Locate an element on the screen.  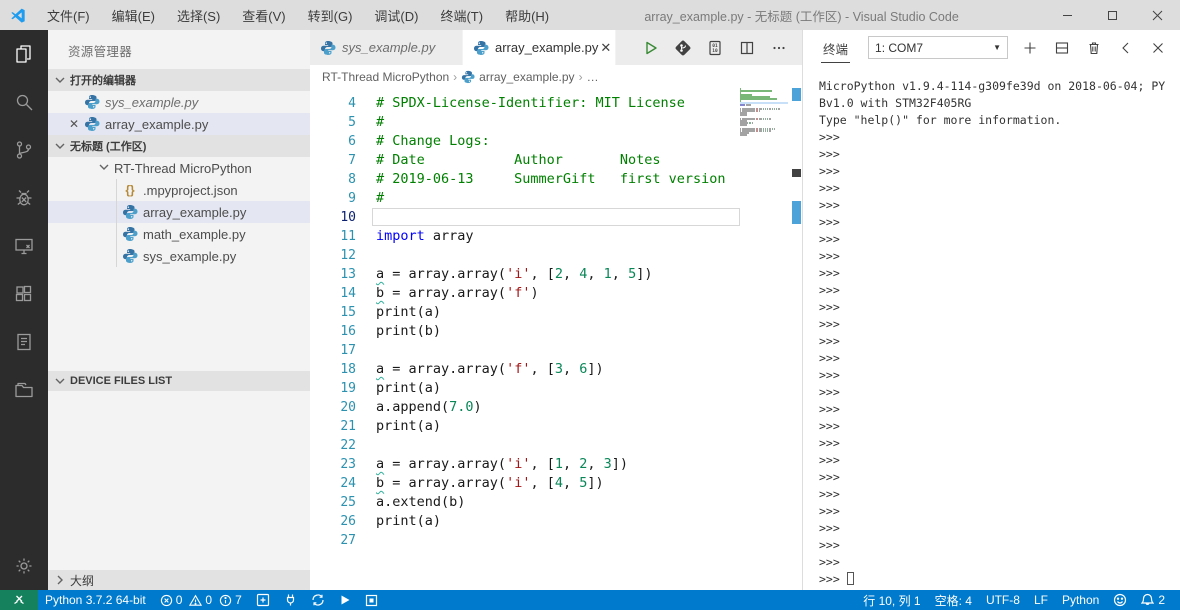
line-number: 17 is located at coordinates (333, 350).